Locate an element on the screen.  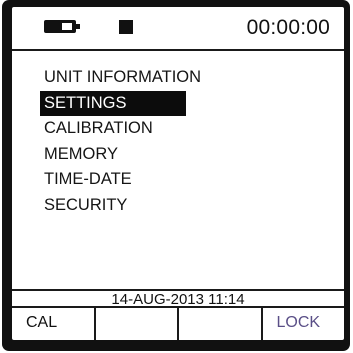
softkey-lock: LOCK is located at coordinates (304, 324).